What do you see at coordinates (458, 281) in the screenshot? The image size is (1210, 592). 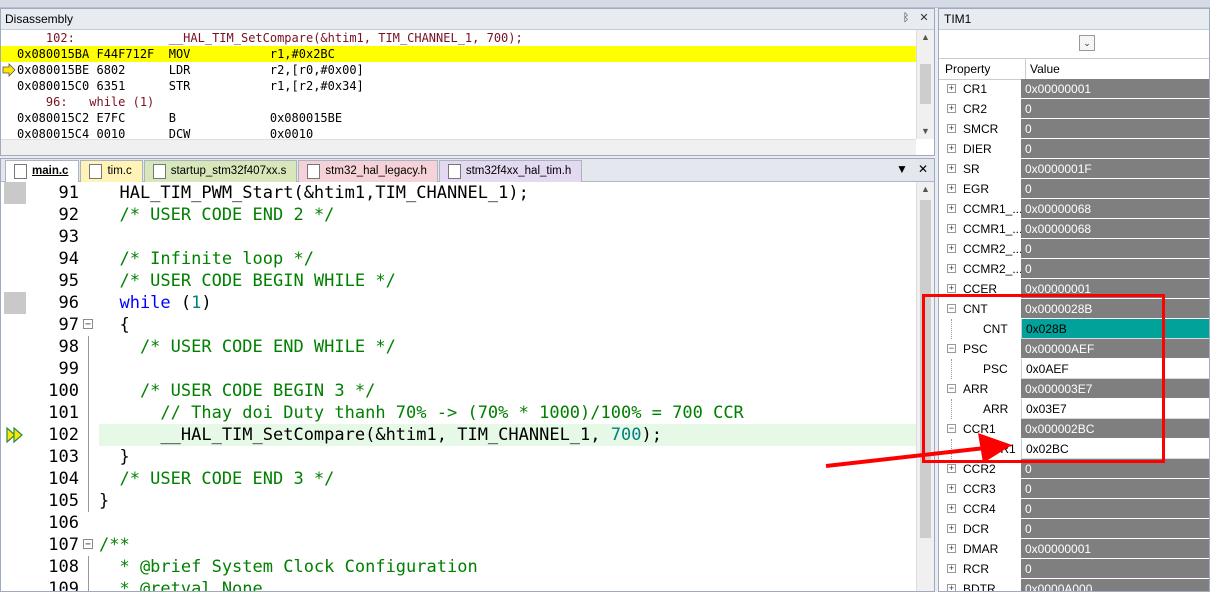 I see `code-line: 95 /* USER CODE BEGIN WHILE */` at bounding box center [458, 281].